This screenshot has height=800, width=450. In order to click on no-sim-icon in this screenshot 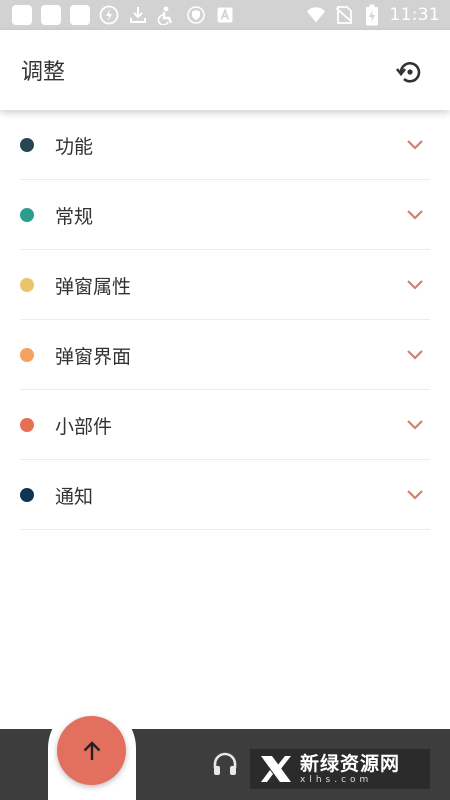, I will do `click(344, 15)`.